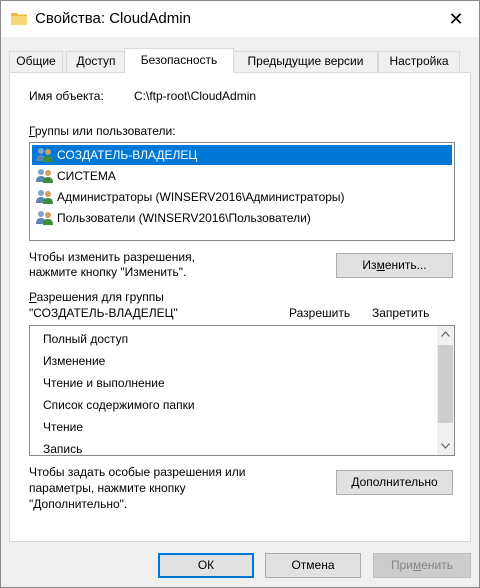 This screenshot has height=588, width=480. I want to click on tab-label: Безопасность, so click(179, 60).